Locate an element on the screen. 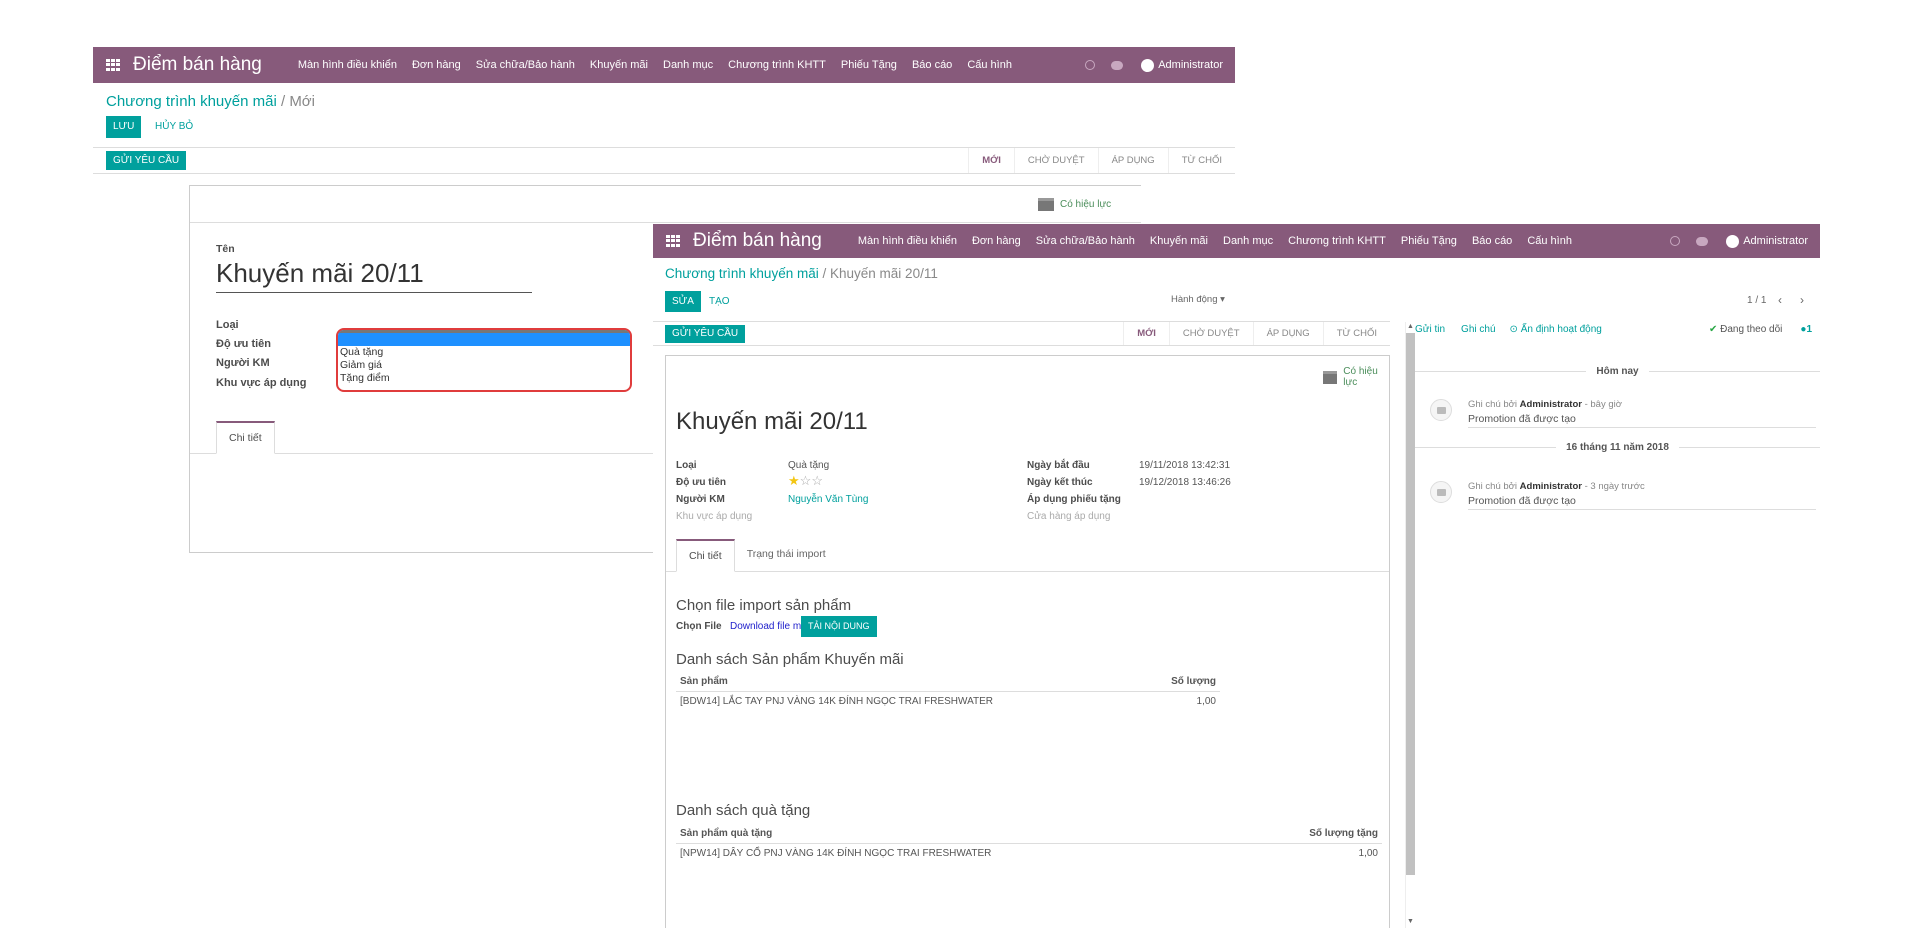 Image resolution: width=1920 pixels, height=928 pixels. column-gift-quantity: Số lượng tặng is located at coordinates (1343, 833).